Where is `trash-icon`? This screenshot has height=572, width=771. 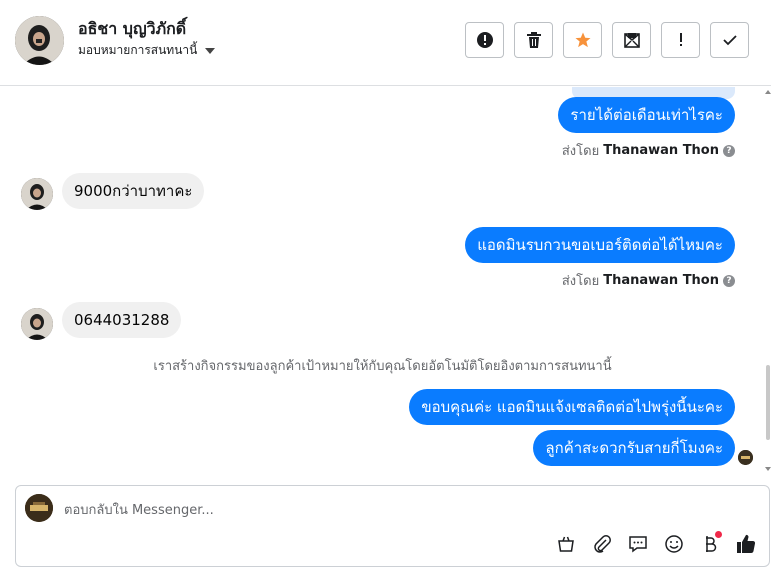 trash-icon is located at coordinates (533, 40).